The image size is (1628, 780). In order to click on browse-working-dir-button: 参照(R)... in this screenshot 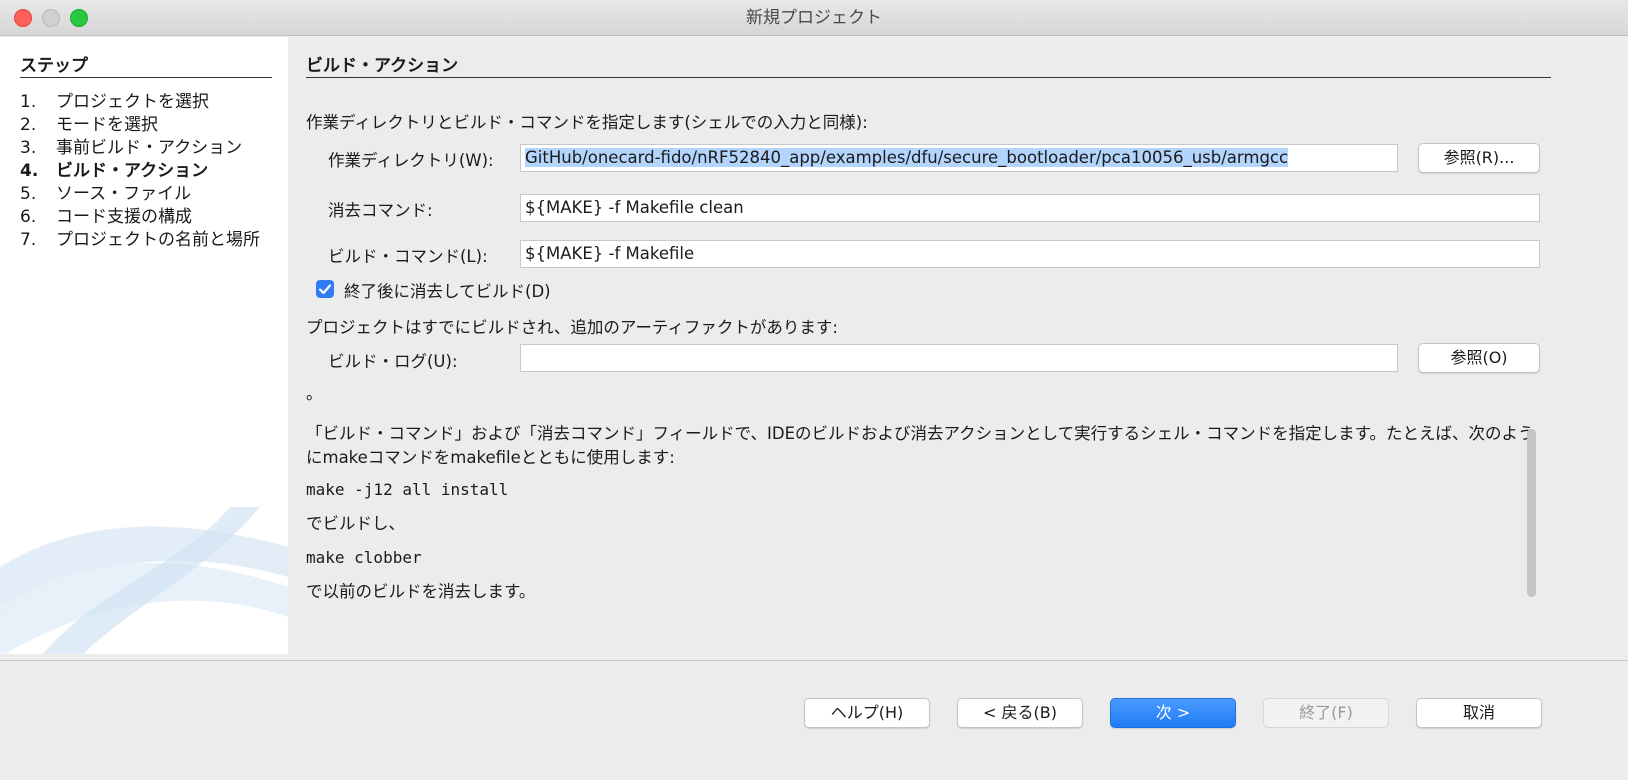, I will do `click(1479, 158)`.